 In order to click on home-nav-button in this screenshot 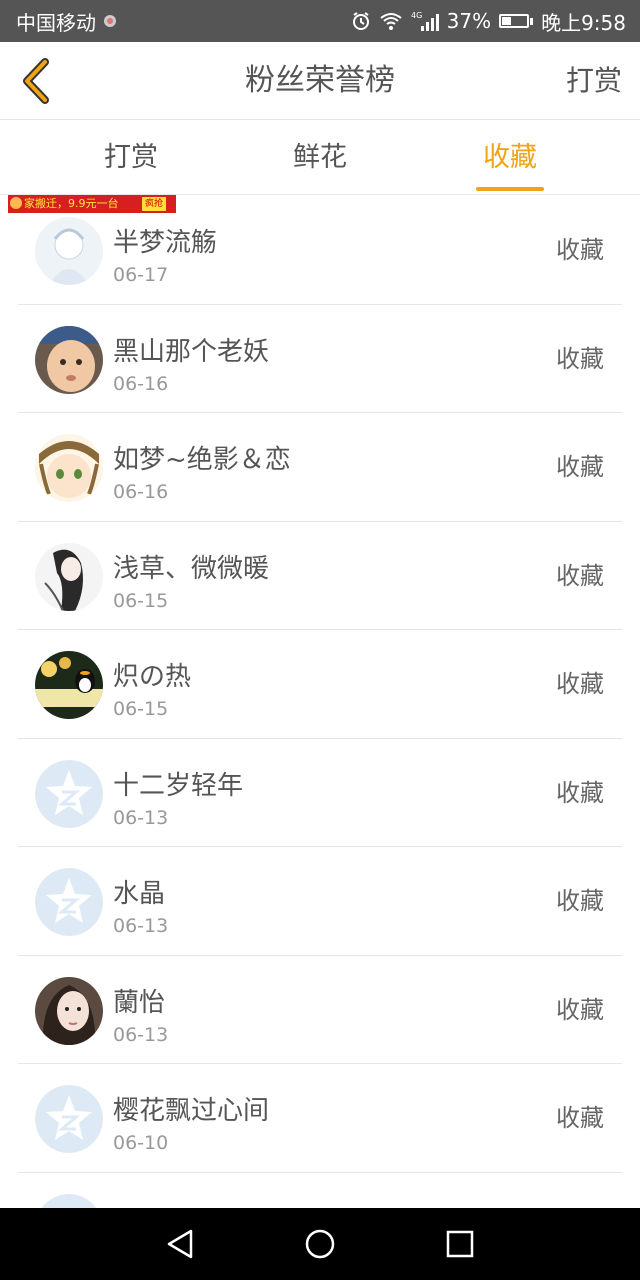, I will do `click(320, 1244)`.